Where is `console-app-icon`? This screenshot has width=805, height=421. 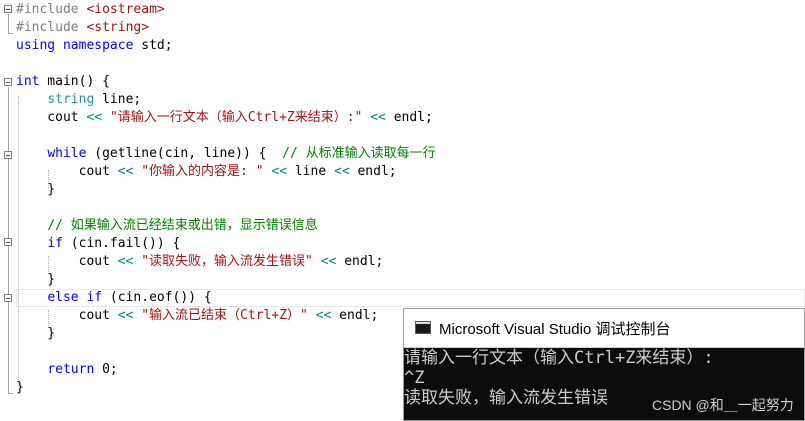
console-app-icon is located at coordinates (423, 327).